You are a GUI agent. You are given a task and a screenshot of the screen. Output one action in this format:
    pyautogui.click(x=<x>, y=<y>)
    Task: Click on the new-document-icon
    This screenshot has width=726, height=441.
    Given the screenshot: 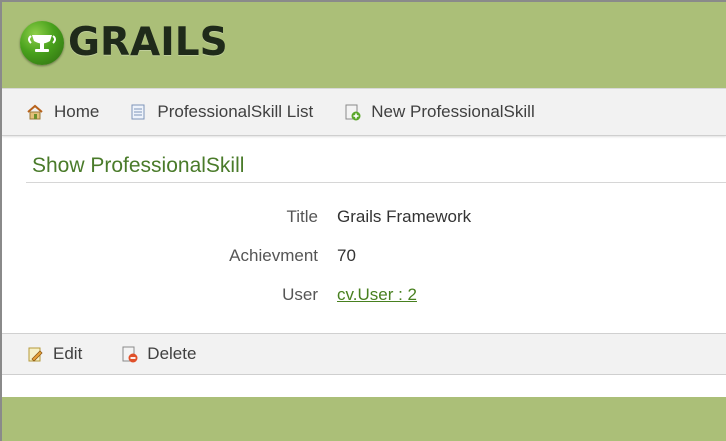 What is the action you would take?
    pyautogui.click(x=352, y=112)
    